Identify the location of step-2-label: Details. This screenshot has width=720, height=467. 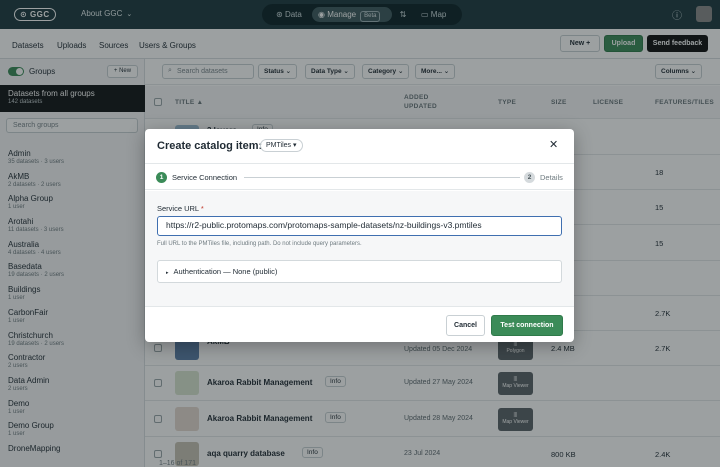
(551, 177).